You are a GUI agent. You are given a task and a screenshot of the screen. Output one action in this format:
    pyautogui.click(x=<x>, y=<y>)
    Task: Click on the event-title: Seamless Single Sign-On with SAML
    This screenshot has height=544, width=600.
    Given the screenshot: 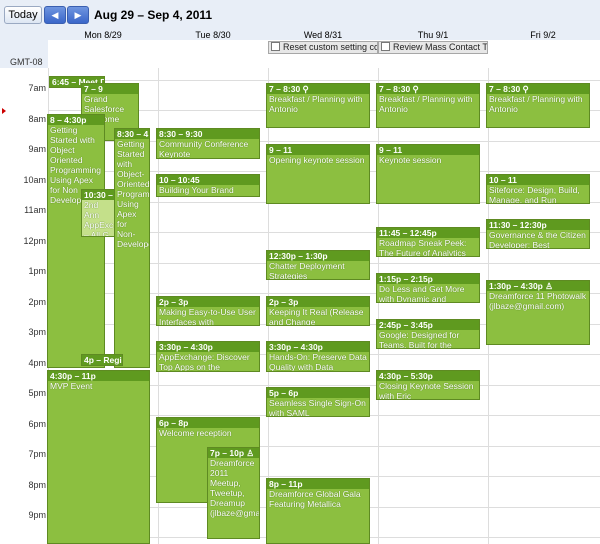 What is the action you would take?
    pyautogui.click(x=317, y=407)
    